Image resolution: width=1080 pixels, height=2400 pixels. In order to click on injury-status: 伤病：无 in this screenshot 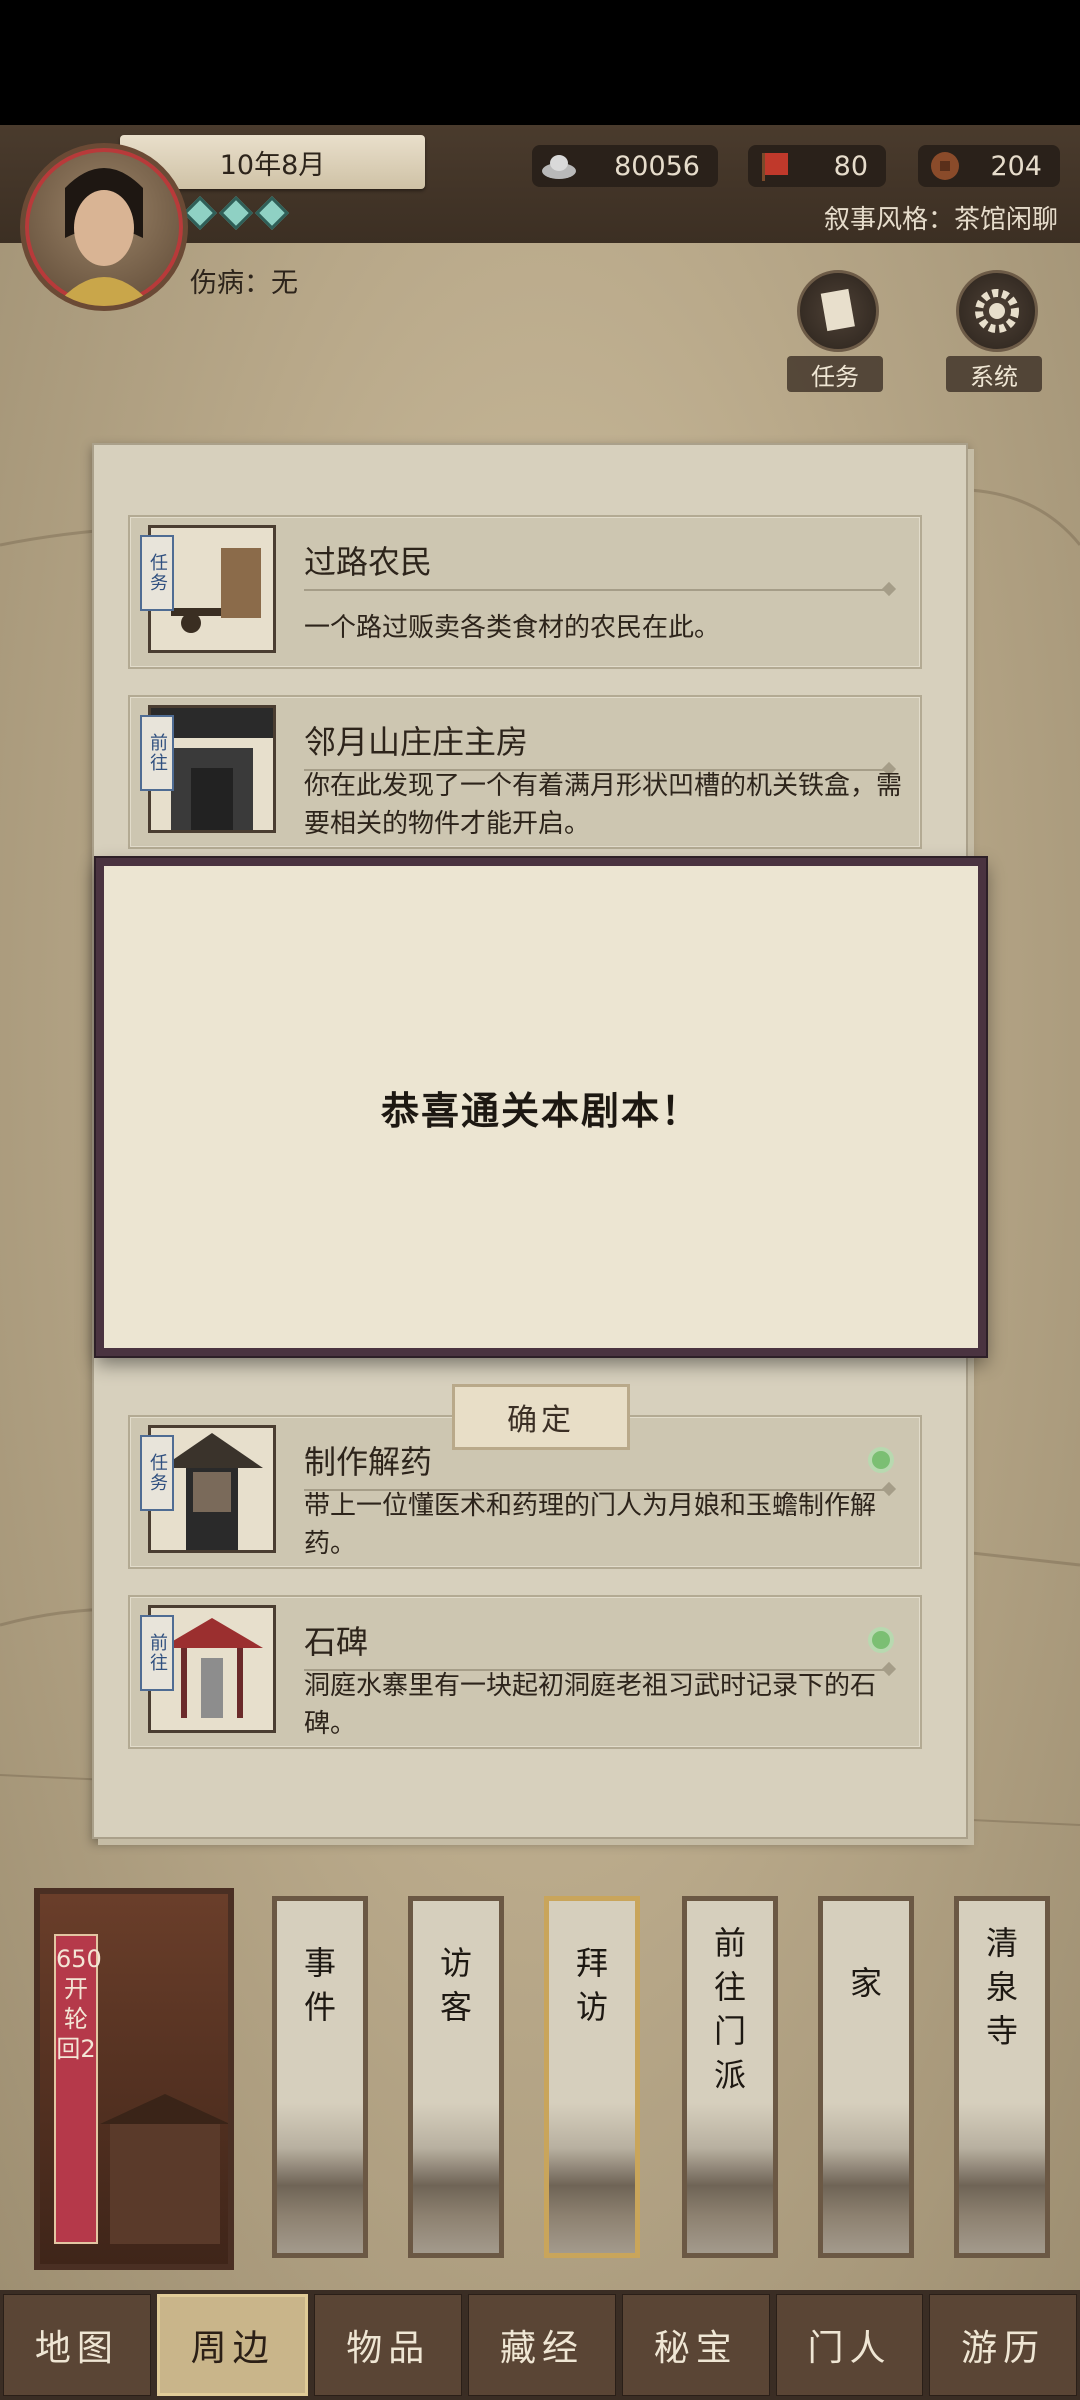, I will do `click(244, 283)`.